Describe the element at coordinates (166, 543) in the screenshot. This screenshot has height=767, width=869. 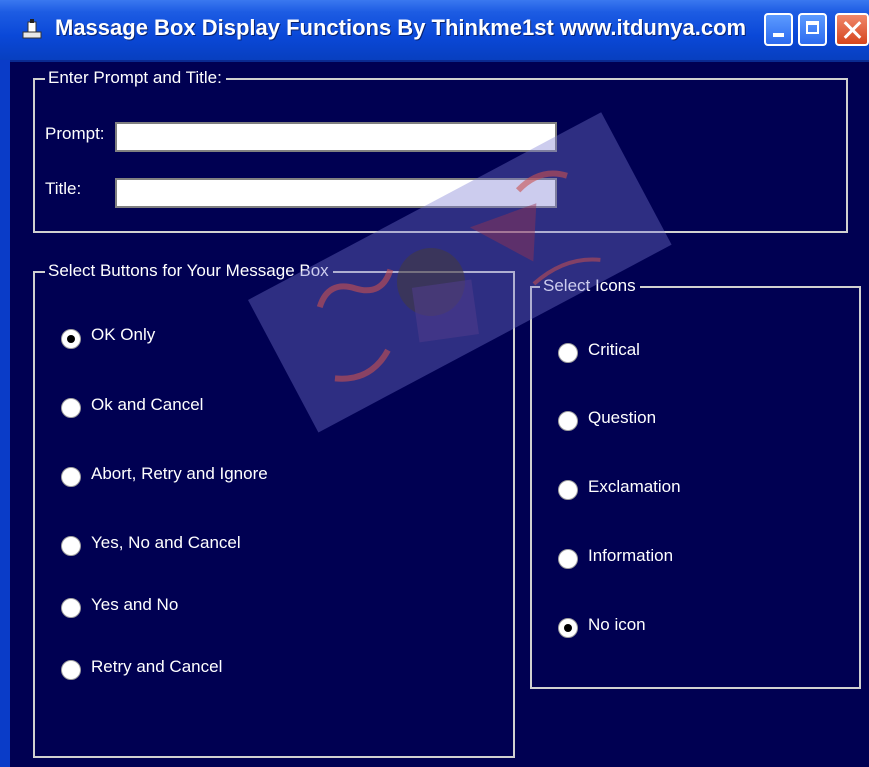
I see `radio-yes-no-cancel-label: Yes, No and Cancel` at that location.